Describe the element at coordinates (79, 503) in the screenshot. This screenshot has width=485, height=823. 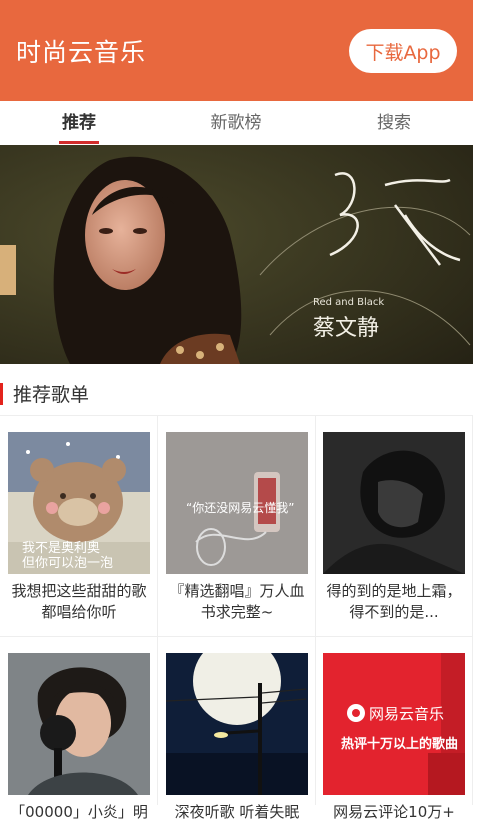
I see `playlist-cover: 我不是奥利奥 但你可以泡一泡` at that location.